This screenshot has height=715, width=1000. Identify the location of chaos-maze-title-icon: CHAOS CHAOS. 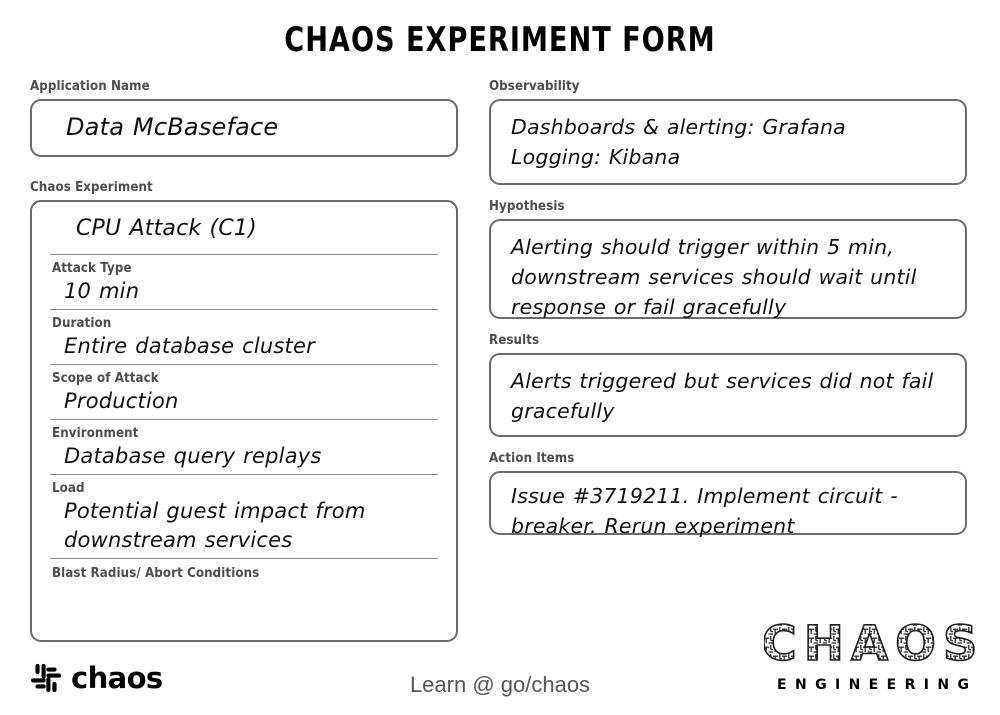
(873, 644).